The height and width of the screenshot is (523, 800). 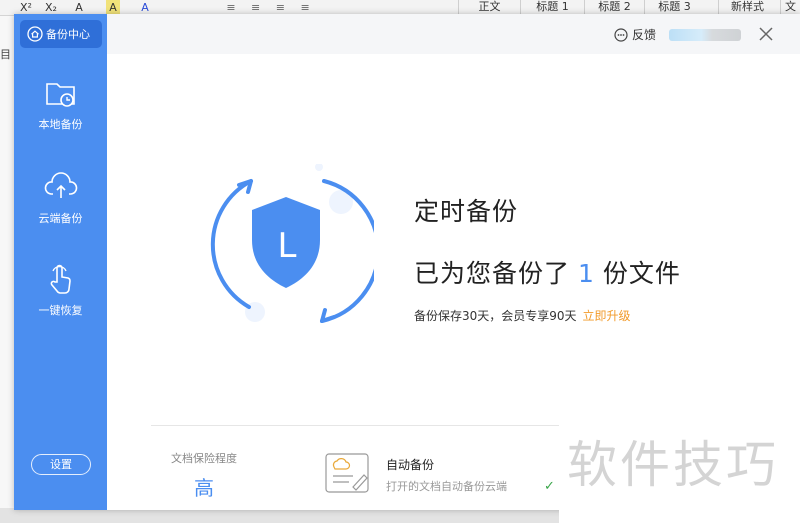 What do you see at coordinates (60, 185) in the screenshot?
I see `cloud-upload-icon` at bounding box center [60, 185].